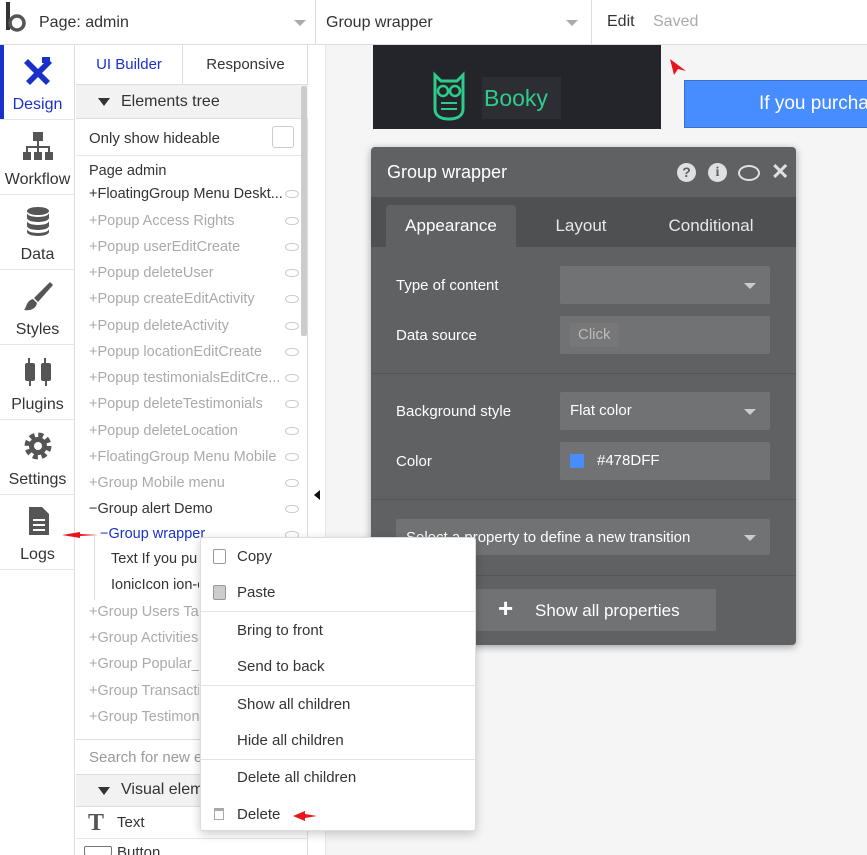 This screenshot has width=867, height=855. I want to click on tree-item: +Popup deleteActivity, so click(189, 326).